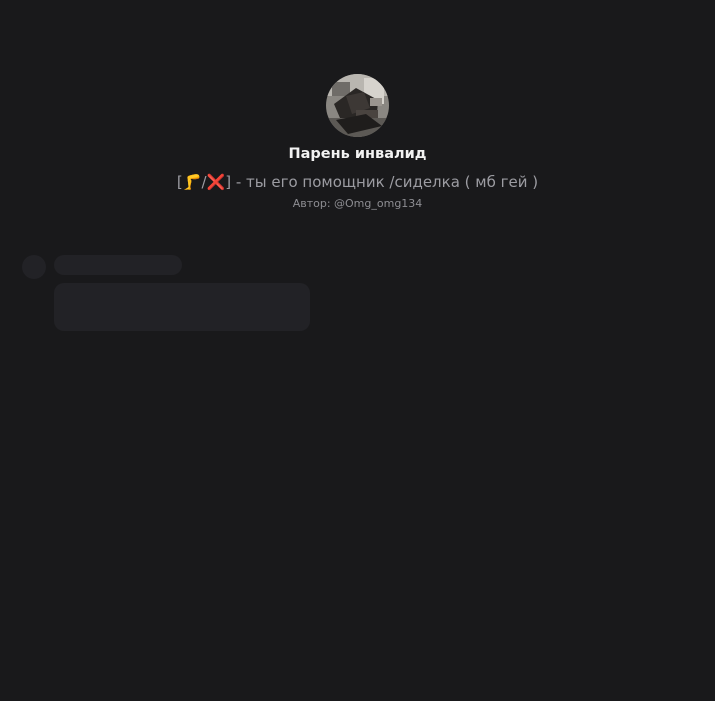 This screenshot has height=701, width=715. I want to click on cross-emoji-icon: ❌, so click(216, 182).